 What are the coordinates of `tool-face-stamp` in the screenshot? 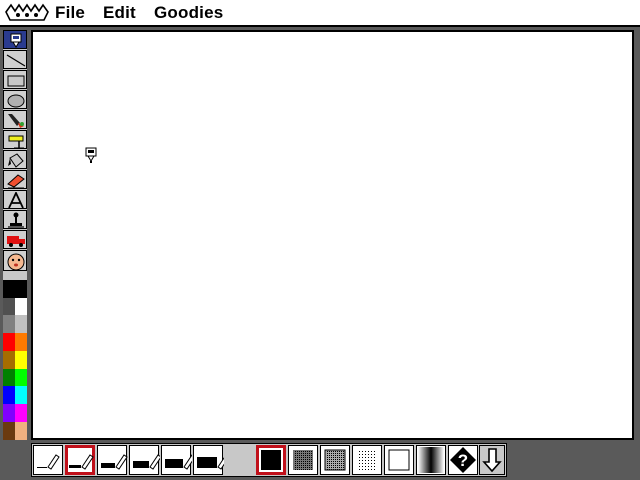 It's located at (15, 260).